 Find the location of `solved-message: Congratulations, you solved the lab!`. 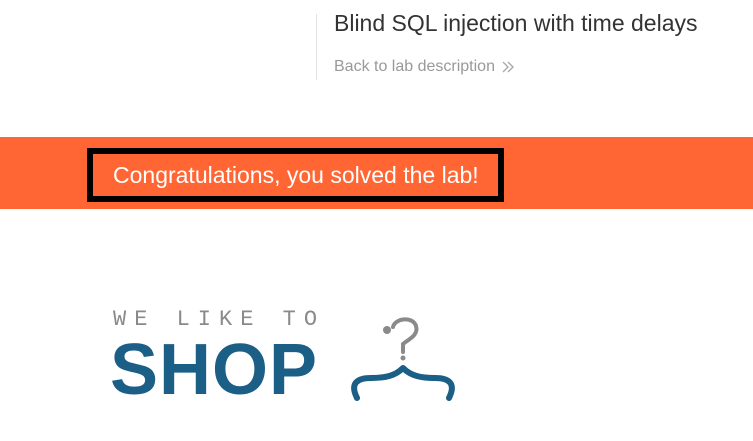

solved-message: Congratulations, you solved the lab! is located at coordinates (296, 174).